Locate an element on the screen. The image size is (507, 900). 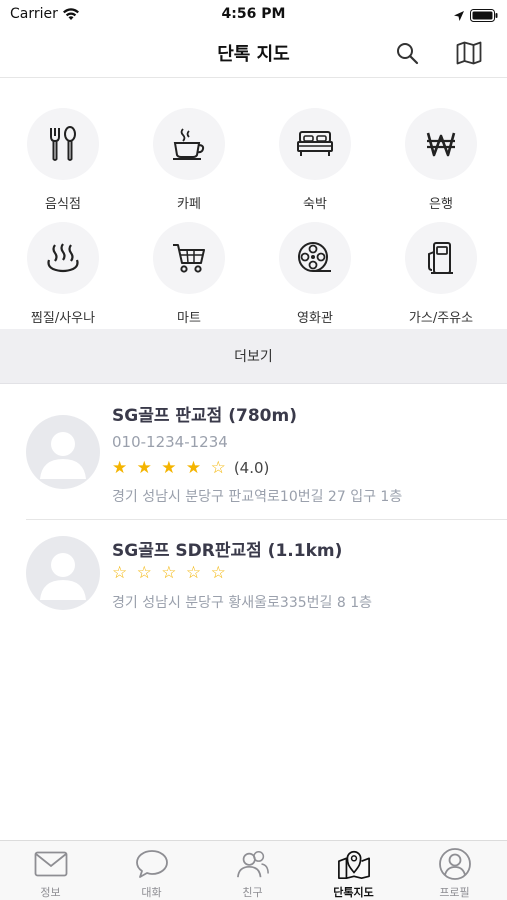
chat-bubble-icon is located at coordinates (152, 864).